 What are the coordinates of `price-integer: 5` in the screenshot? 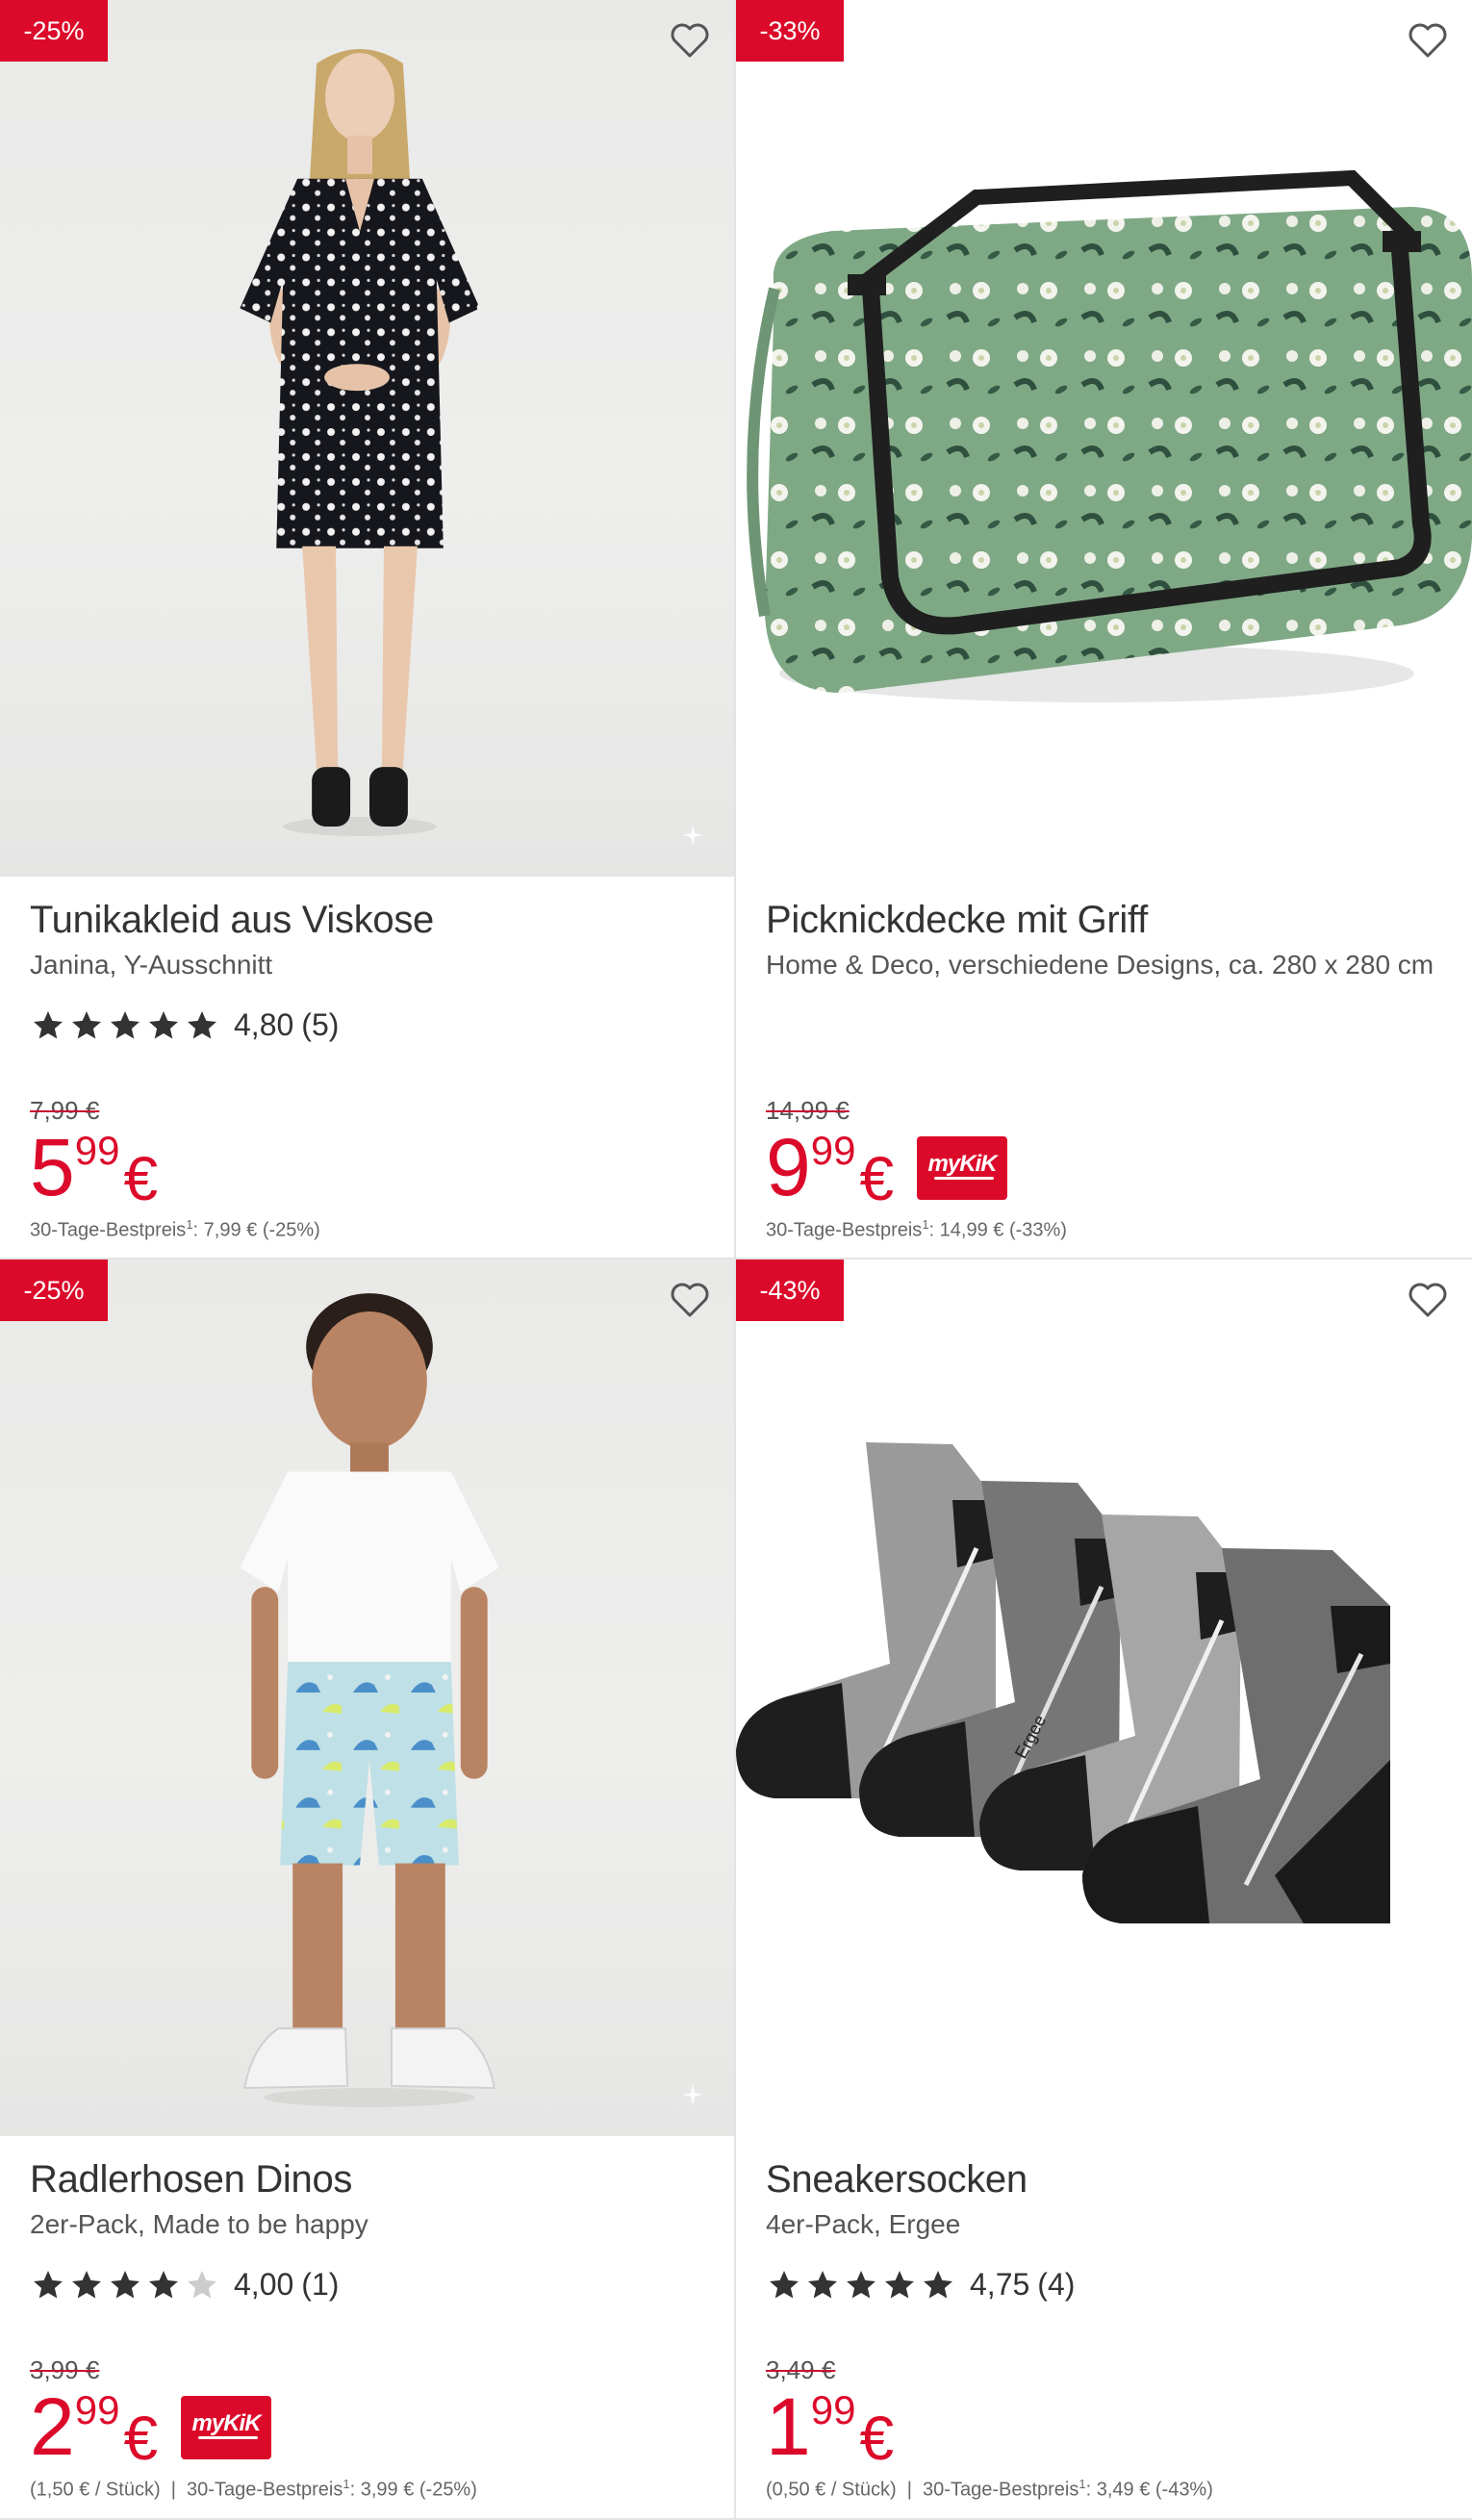 It's located at (52, 1167).